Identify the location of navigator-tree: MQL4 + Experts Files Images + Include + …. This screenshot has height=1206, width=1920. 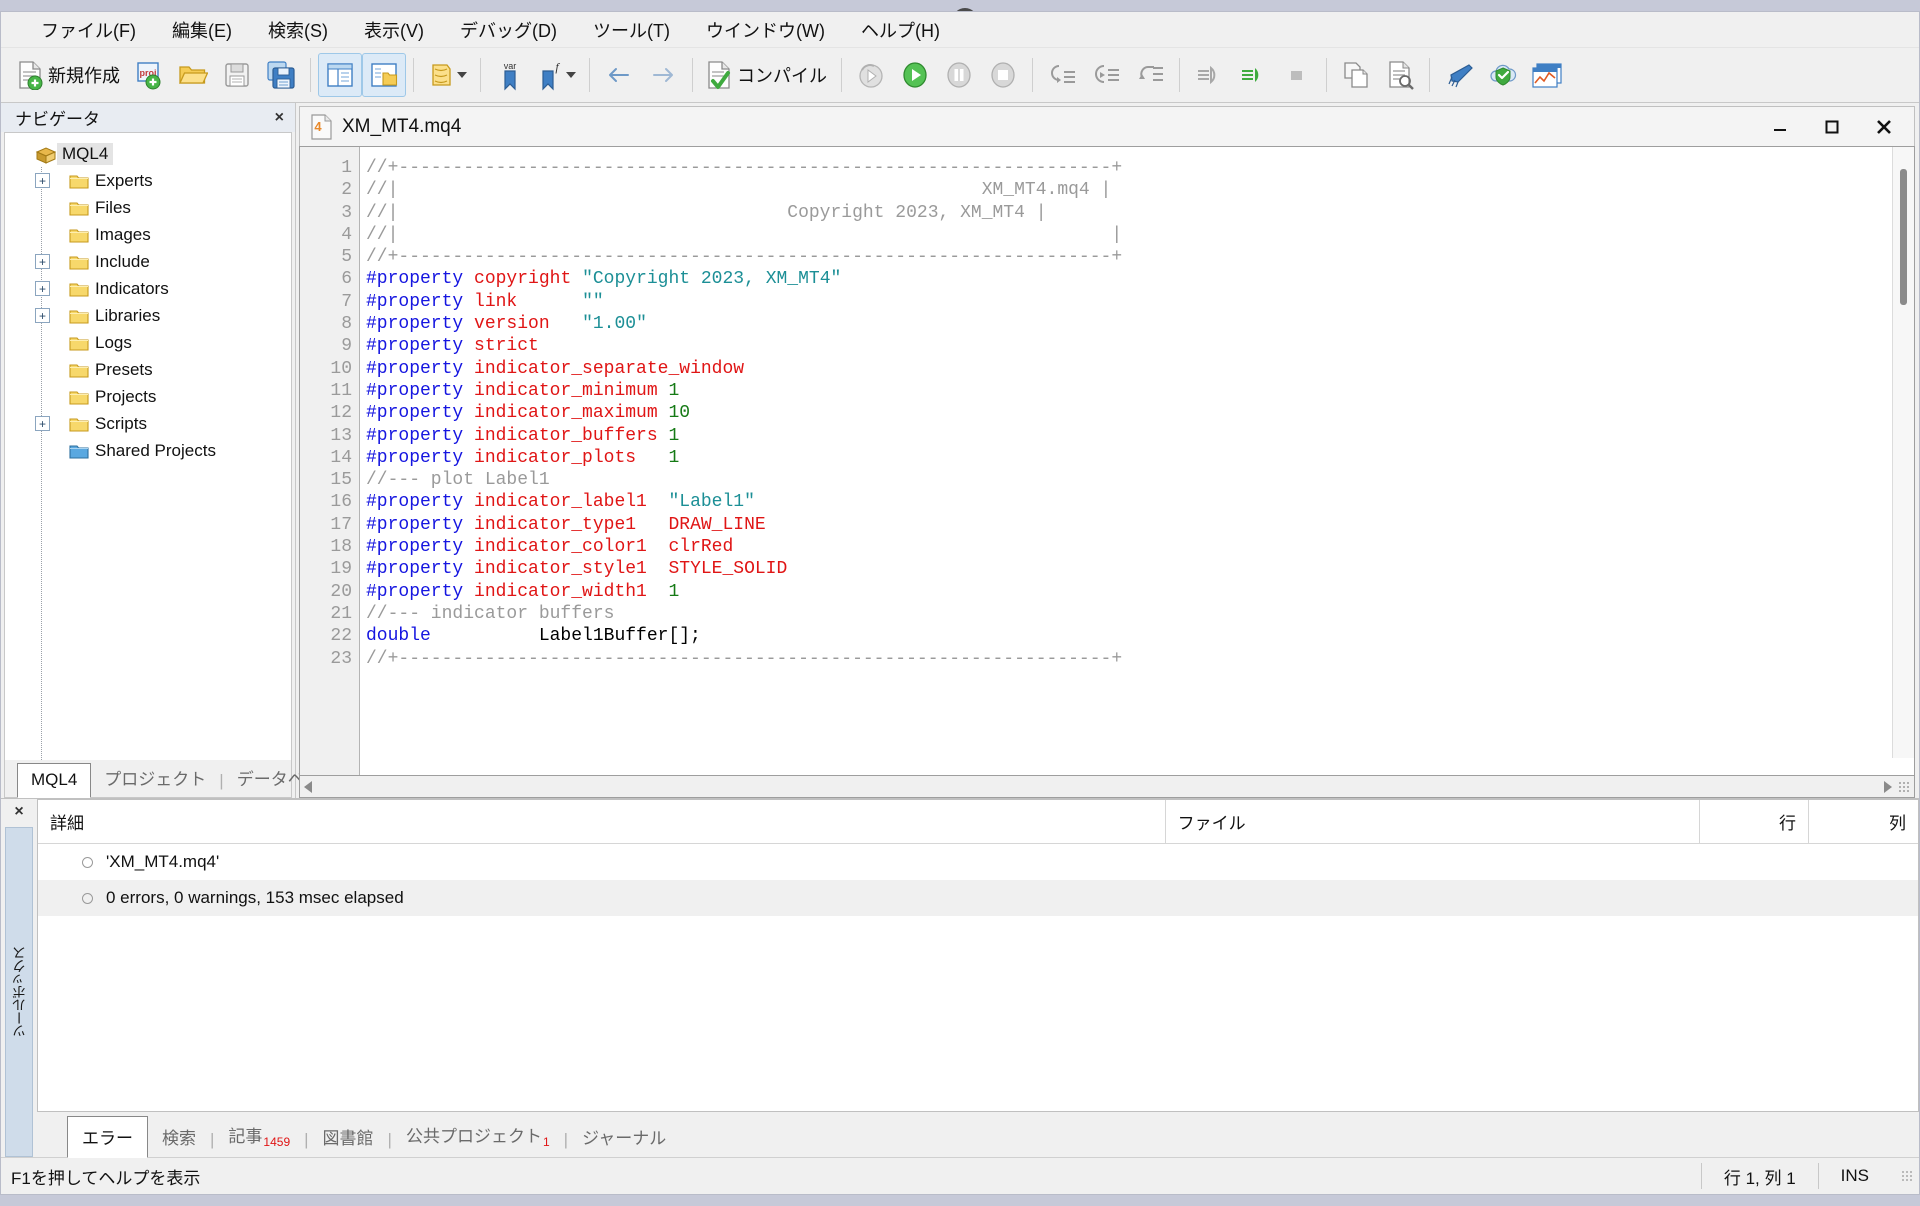
(148, 446).